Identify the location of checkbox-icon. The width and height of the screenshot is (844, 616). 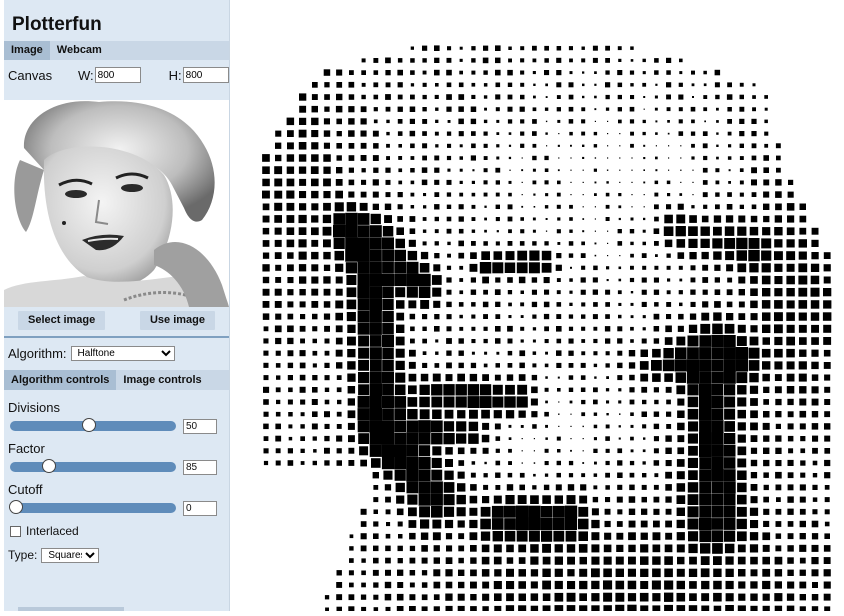
(15, 531).